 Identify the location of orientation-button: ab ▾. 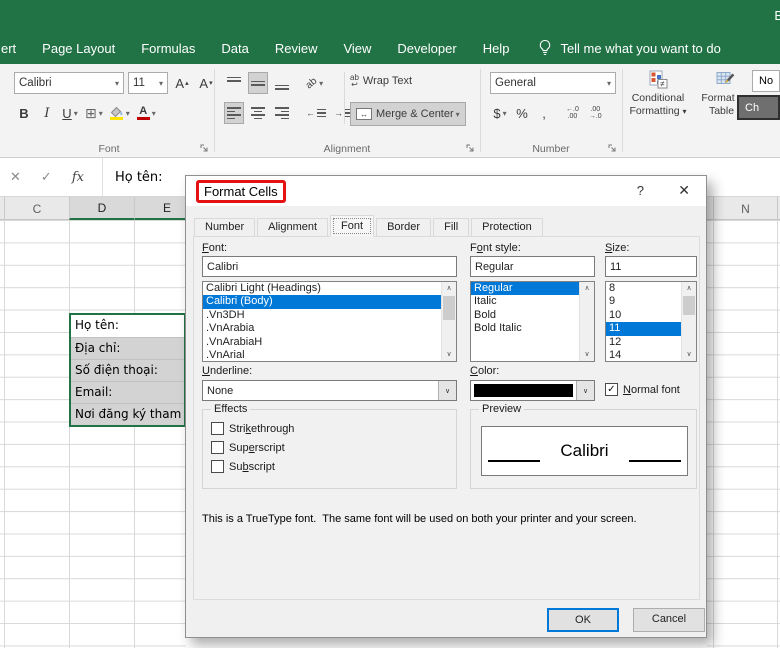
(314, 83).